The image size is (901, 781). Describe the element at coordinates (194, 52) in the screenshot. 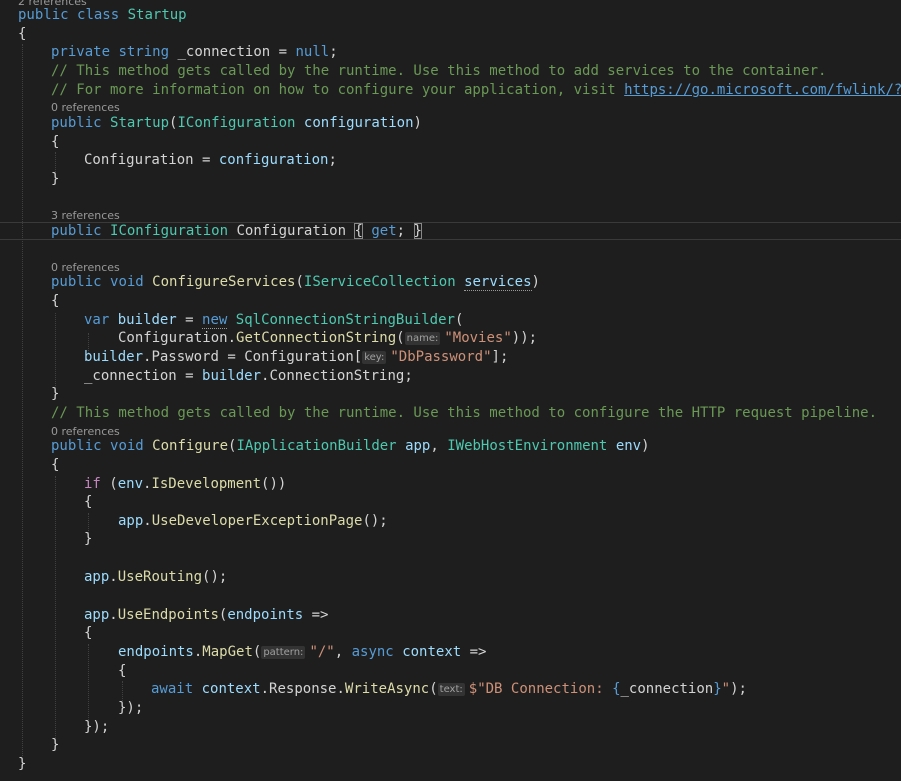

I see `code-line-field: private string _connection = null;` at that location.